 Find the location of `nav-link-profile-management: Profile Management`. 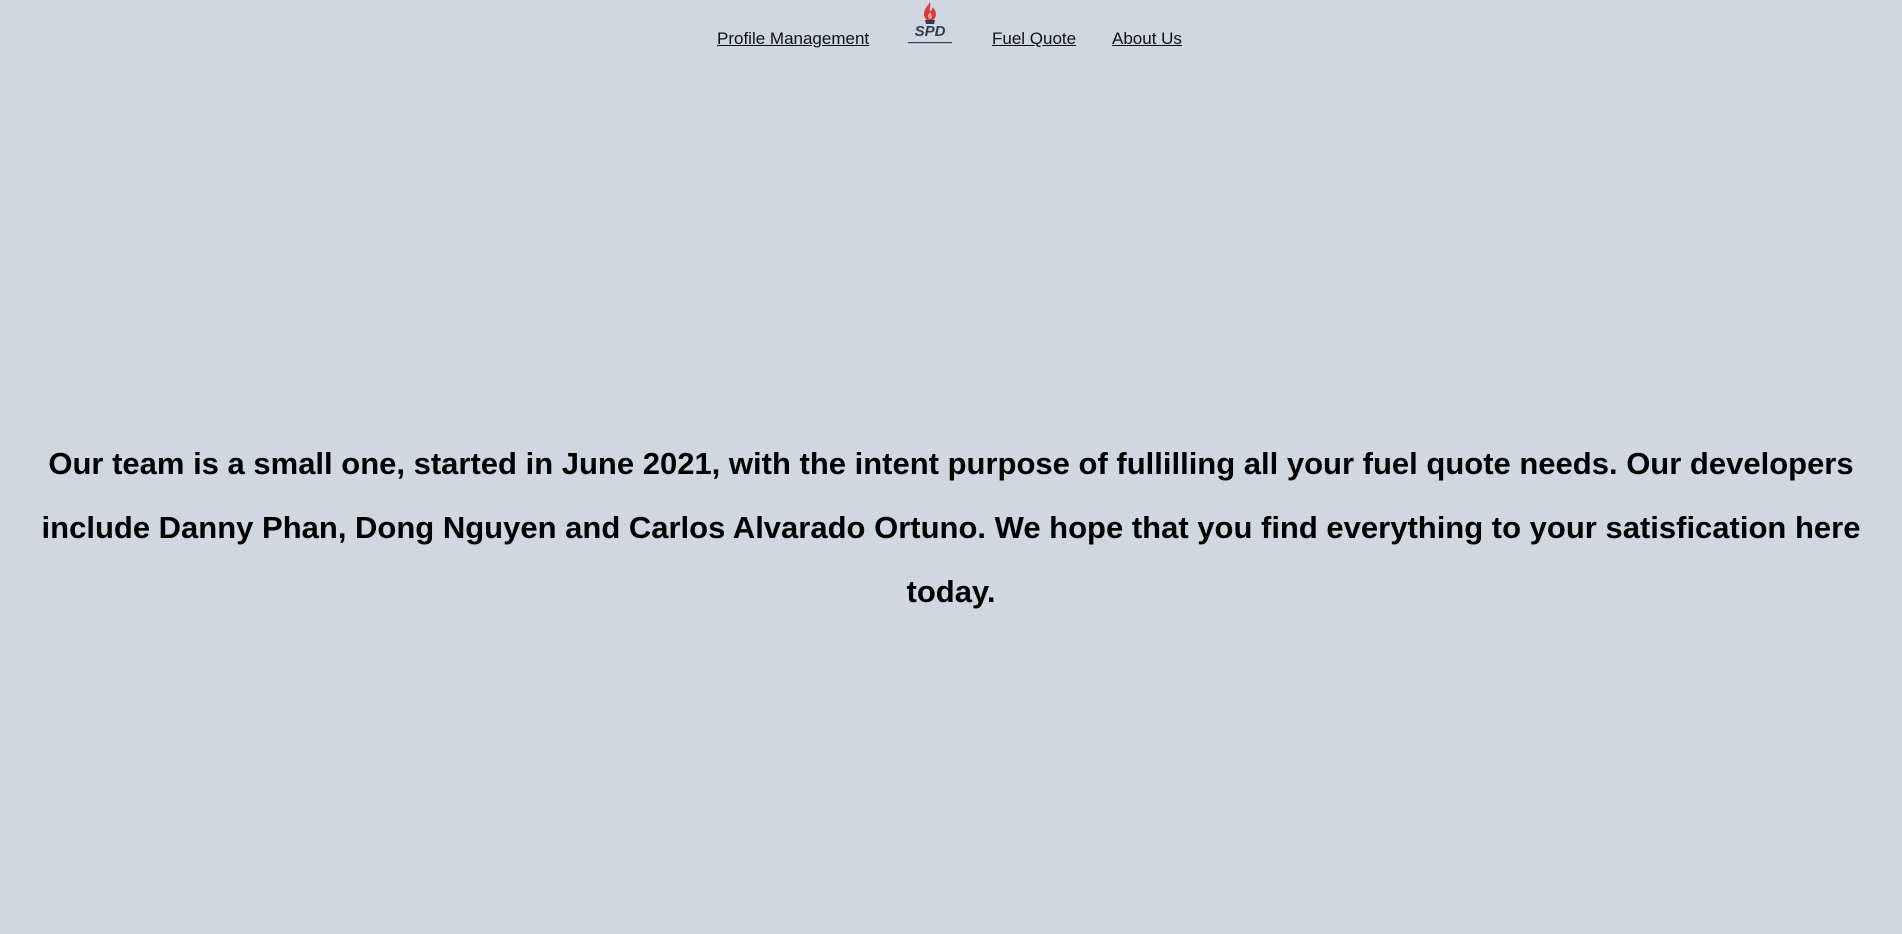

nav-link-profile-management: Profile Management is located at coordinates (793, 39).